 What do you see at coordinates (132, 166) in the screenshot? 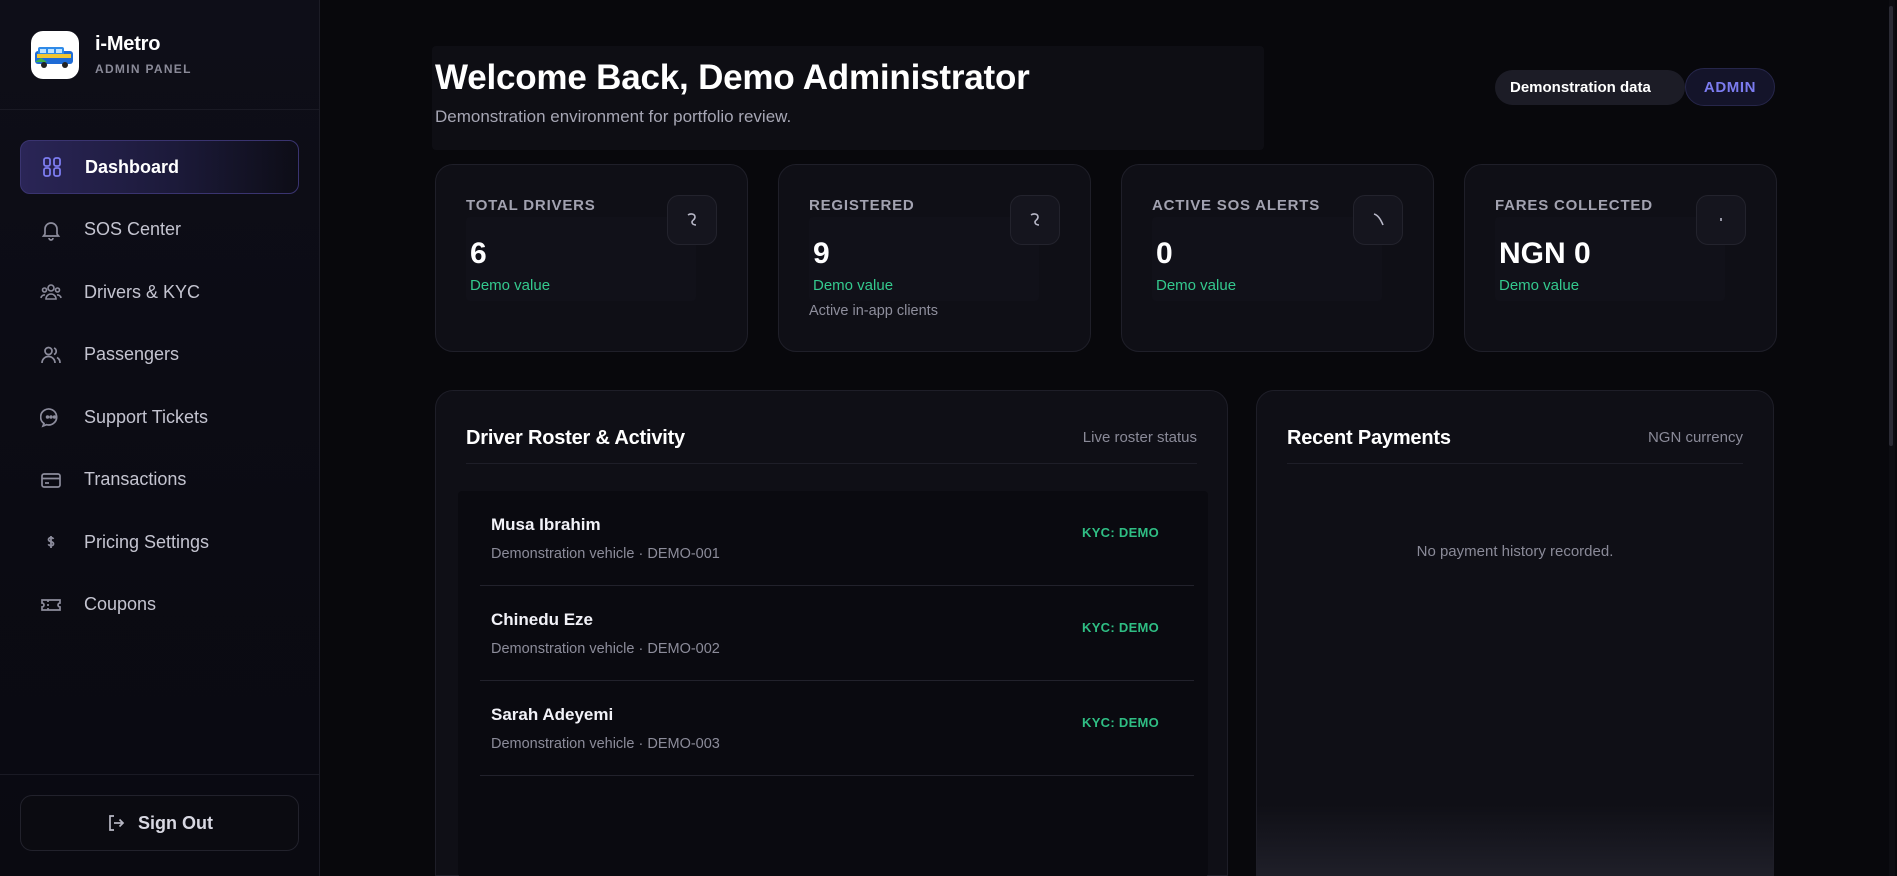
I see `sidebar-item-label: Dashboard` at bounding box center [132, 166].